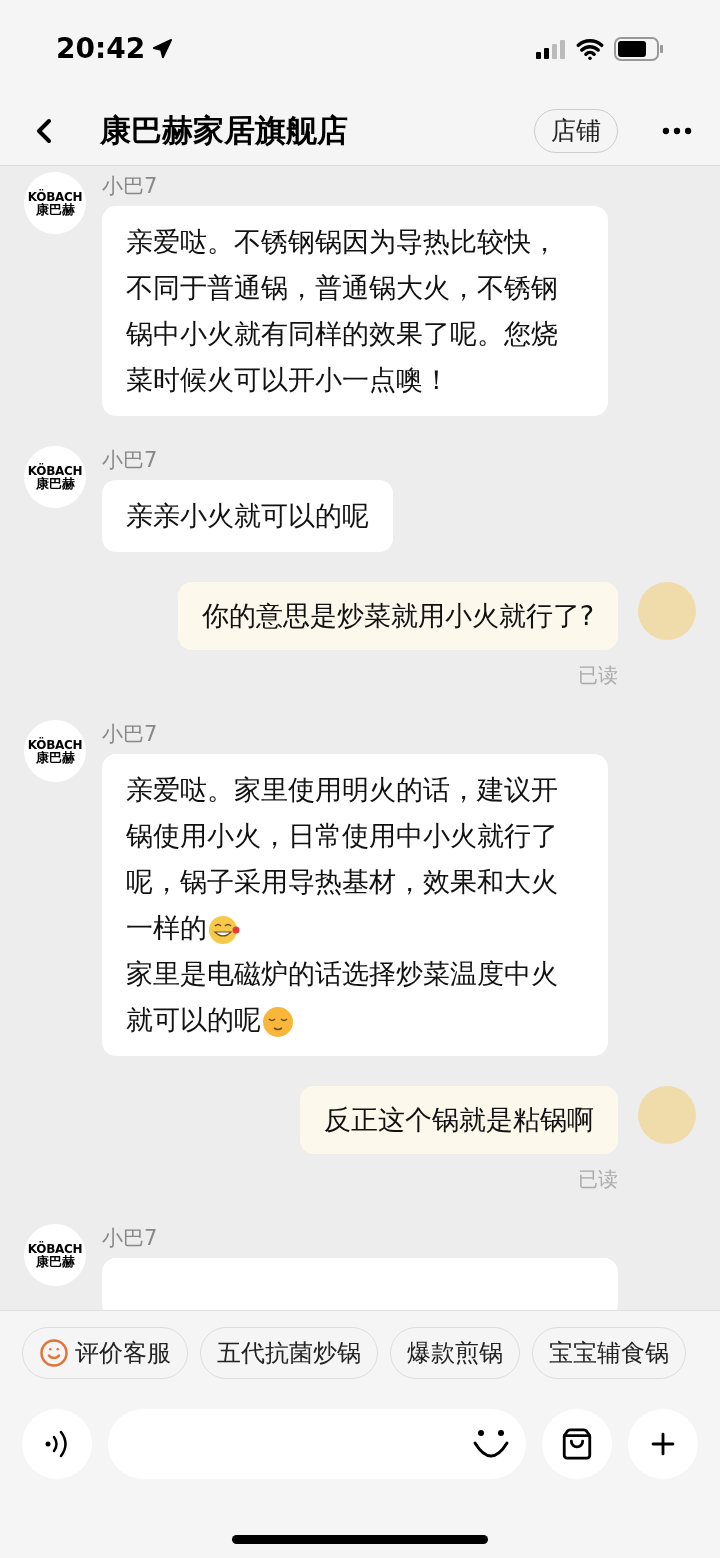 The height and width of the screenshot is (1558, 720). I want to click on quick-reply-chip: 评价客服, so click(105, 1353).